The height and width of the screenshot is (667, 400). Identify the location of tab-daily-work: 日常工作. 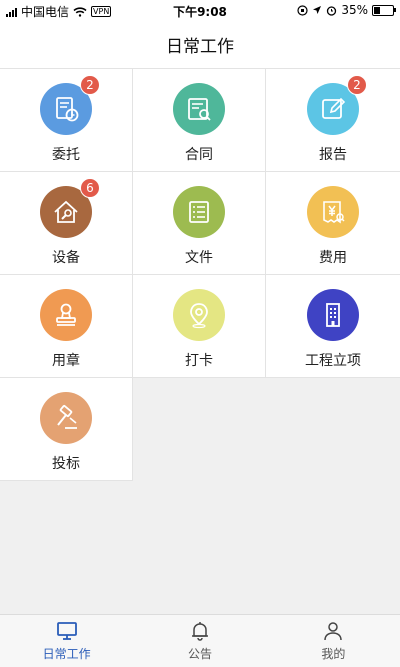
(66, 641).